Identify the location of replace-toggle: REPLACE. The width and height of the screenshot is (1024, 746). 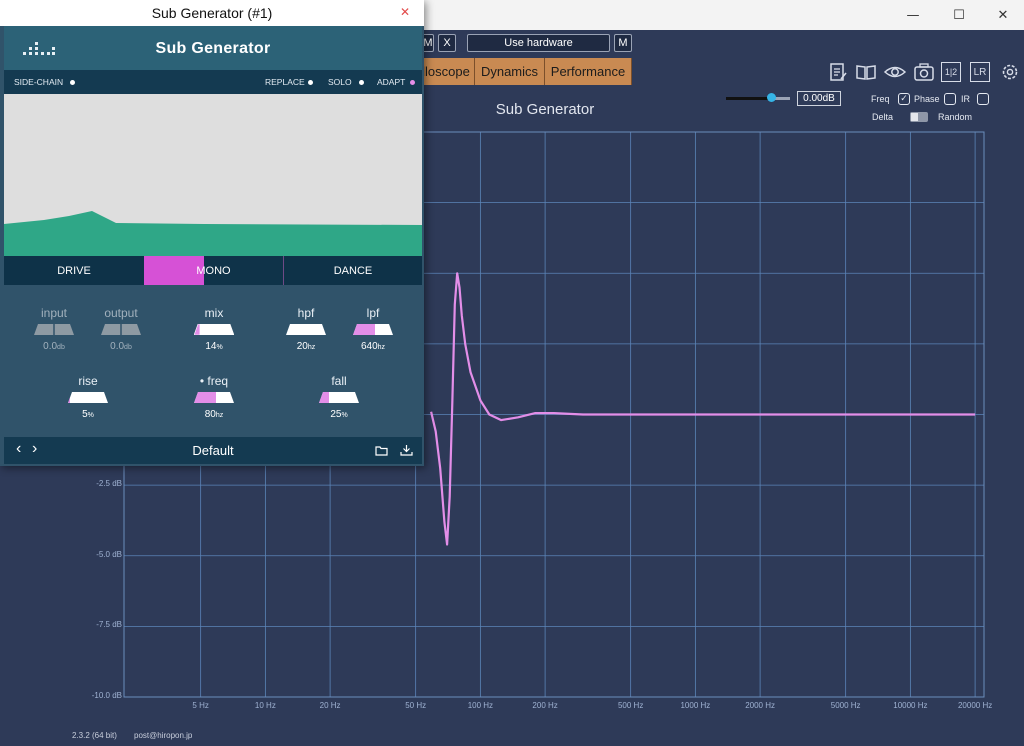
(285, 82).